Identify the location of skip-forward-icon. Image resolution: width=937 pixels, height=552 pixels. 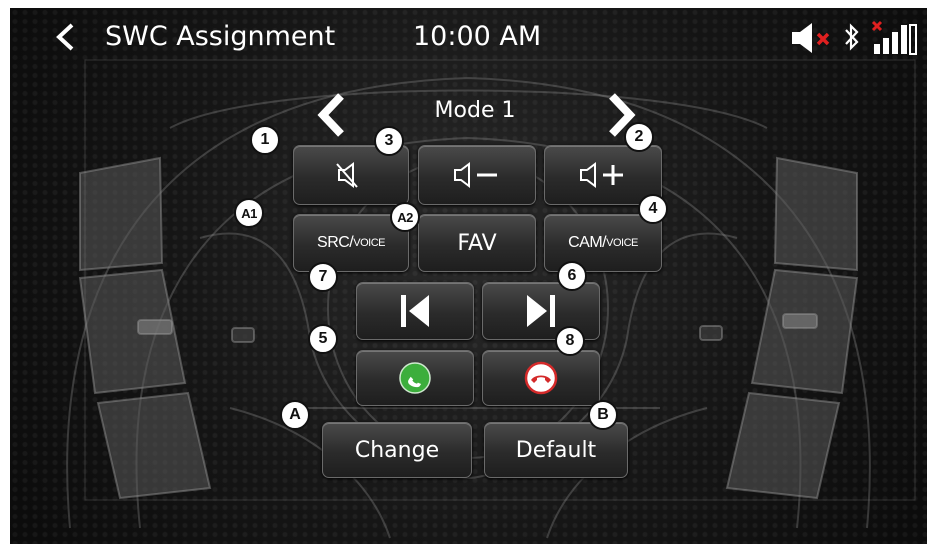
(541, 311).